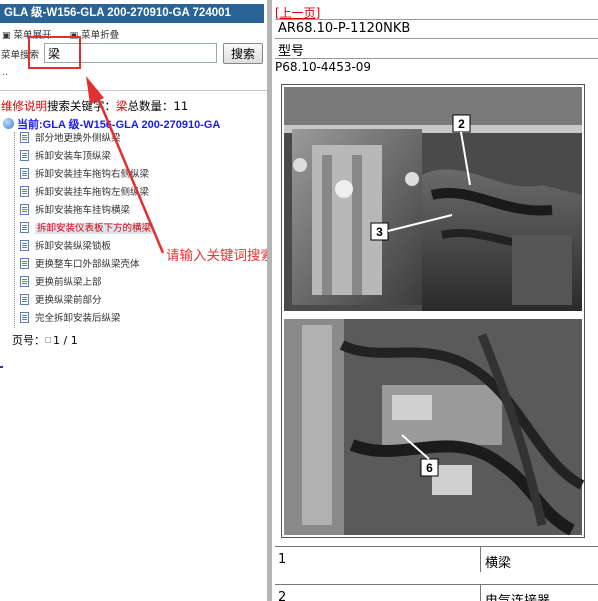 The height and width of the screenshot is (601, 598). Describe the element at coordinates (81, 106) in the screenshot. I see `summary-keyword-label: 搜索关键字：` at that location.